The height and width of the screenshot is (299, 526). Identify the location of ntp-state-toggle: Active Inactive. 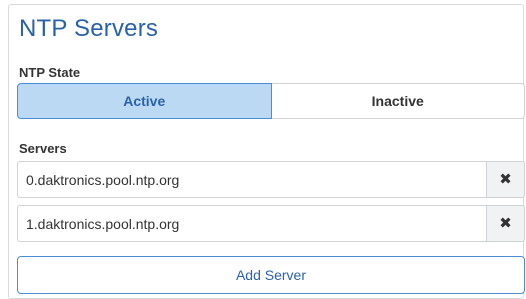
(271, 101).